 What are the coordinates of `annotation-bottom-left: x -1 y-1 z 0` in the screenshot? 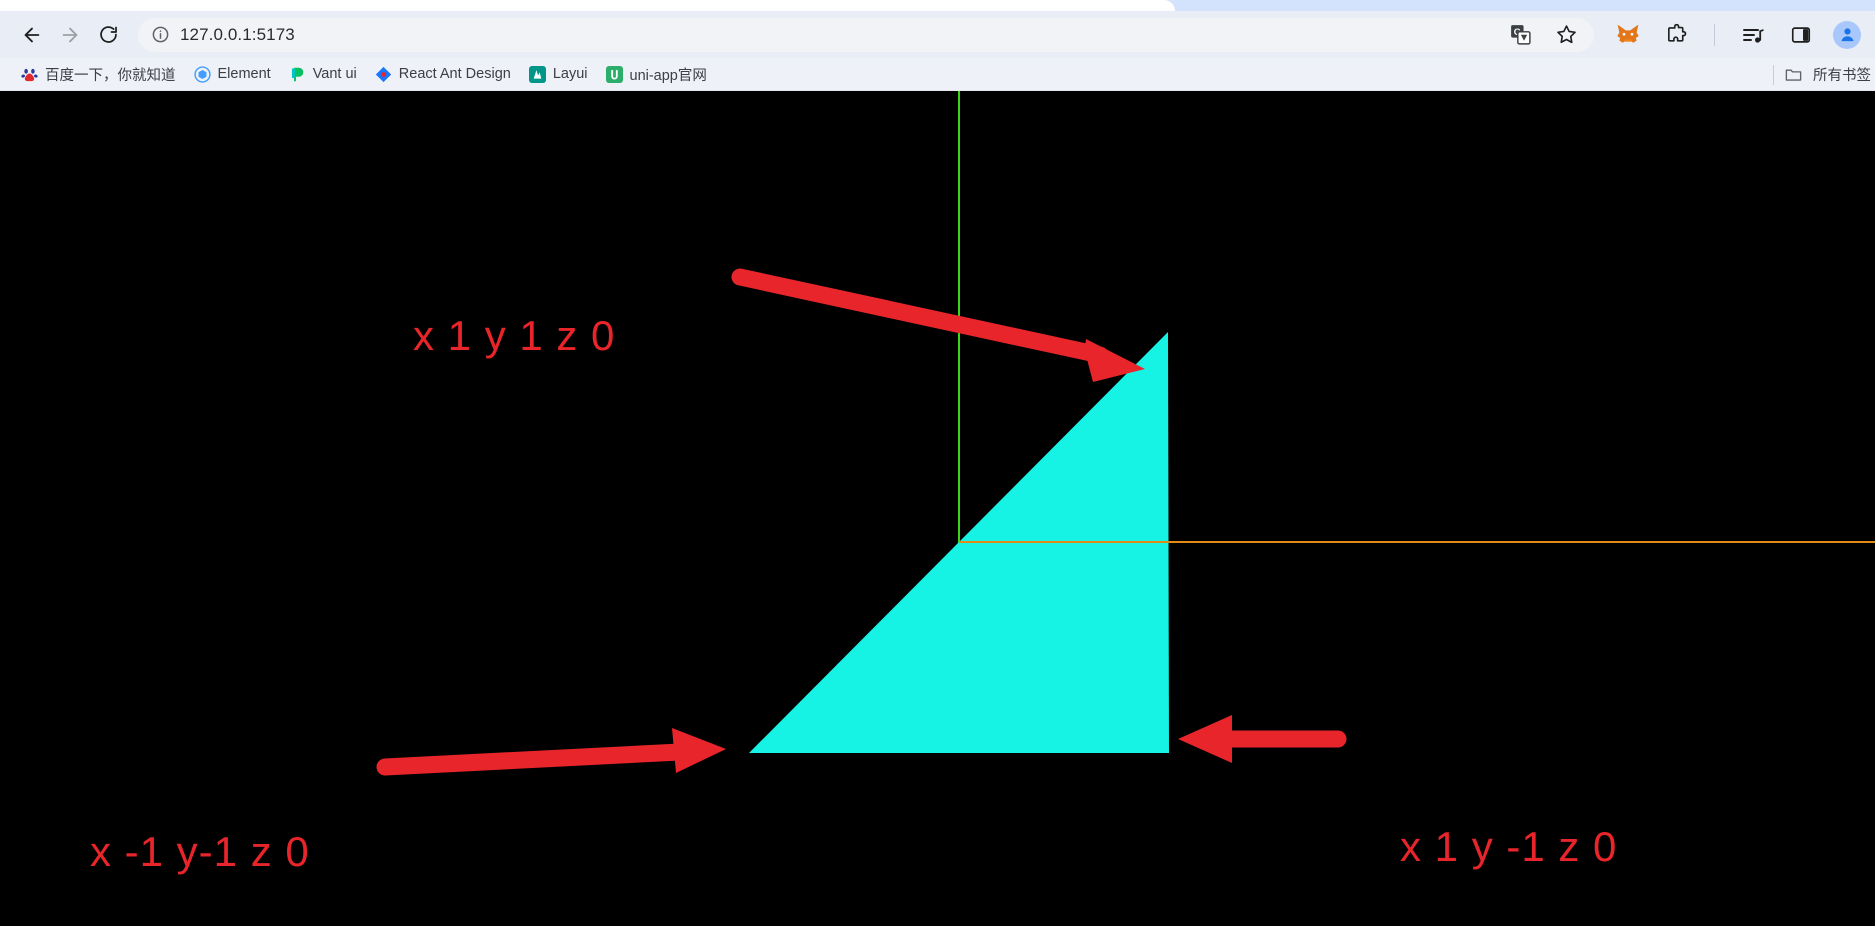 It's located at (200, 851).